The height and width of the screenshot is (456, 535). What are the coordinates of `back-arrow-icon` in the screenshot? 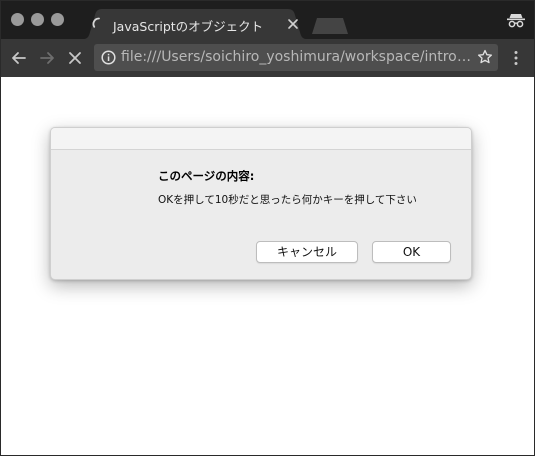 It's located at (19, 58).